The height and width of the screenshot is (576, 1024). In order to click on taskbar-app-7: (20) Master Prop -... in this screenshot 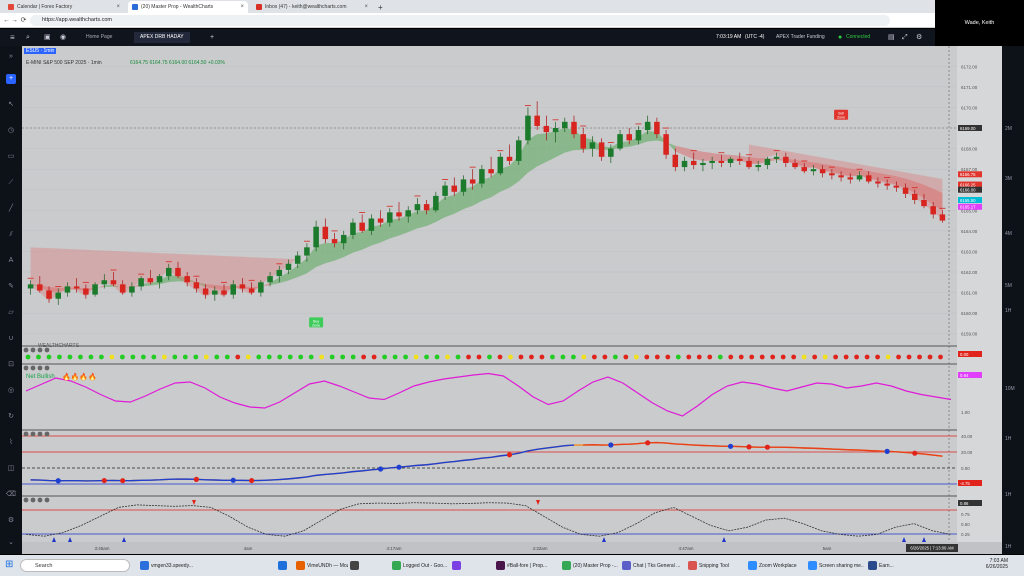, I will do `click(591, 565)`.